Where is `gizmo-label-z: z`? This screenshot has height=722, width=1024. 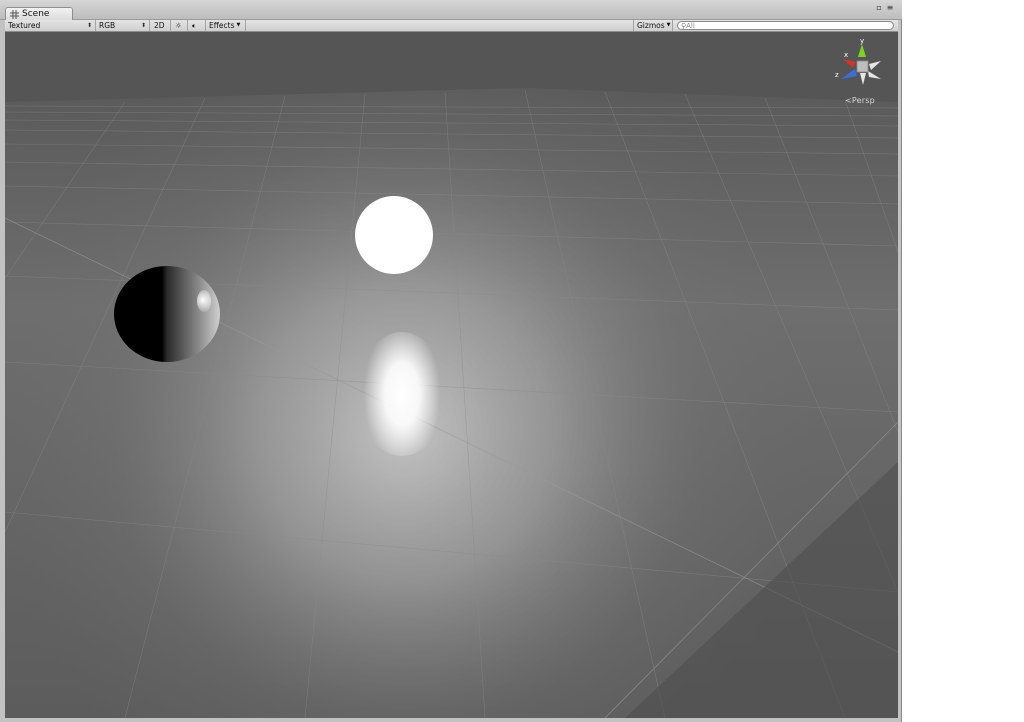
gizmo-label-z: z is located at coordinates (837, 75).